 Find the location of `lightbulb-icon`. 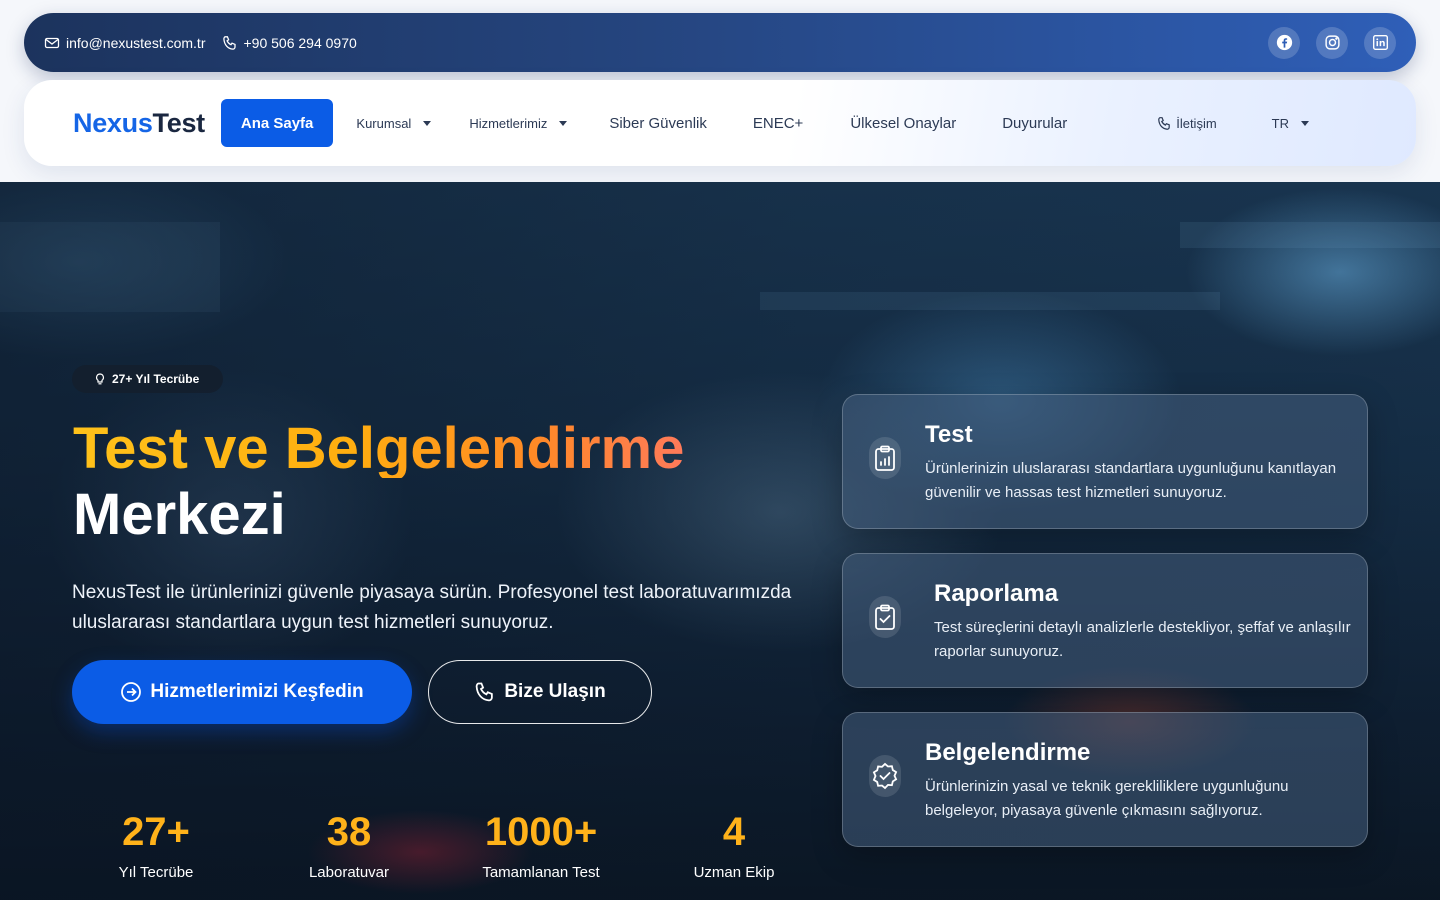

lightbulb-icon is located at coordinates (100, 379).